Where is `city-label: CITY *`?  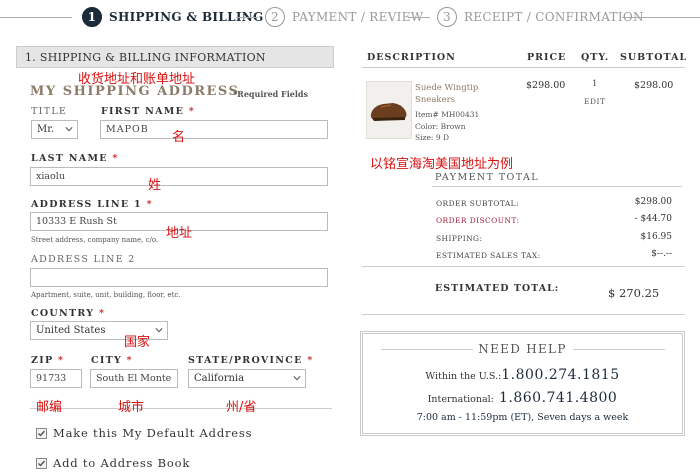
city-label: CITY * is located at coordinates (112, 360).